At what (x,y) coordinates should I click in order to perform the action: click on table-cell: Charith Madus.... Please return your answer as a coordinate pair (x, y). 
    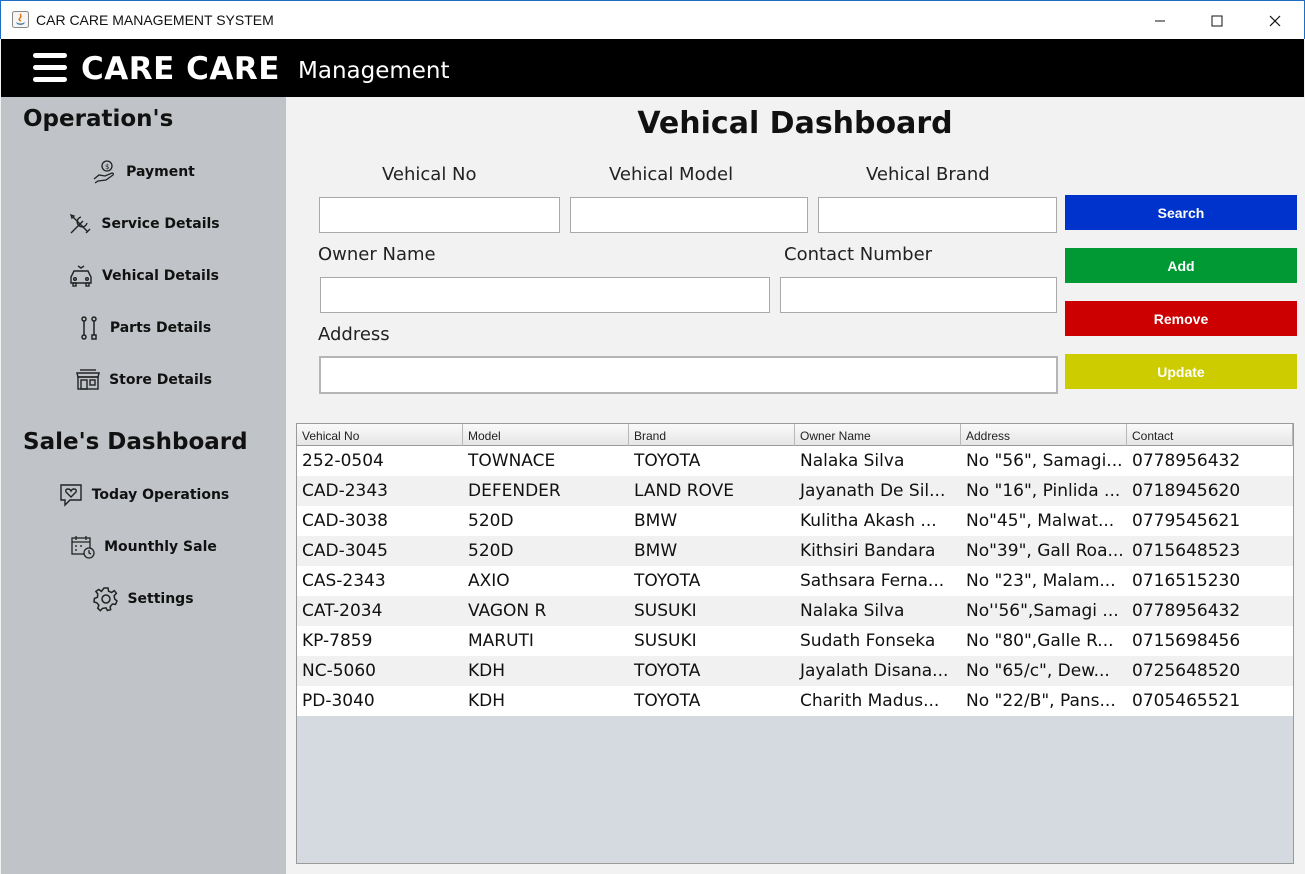
    Looking at the image, I should click on (870, 701).